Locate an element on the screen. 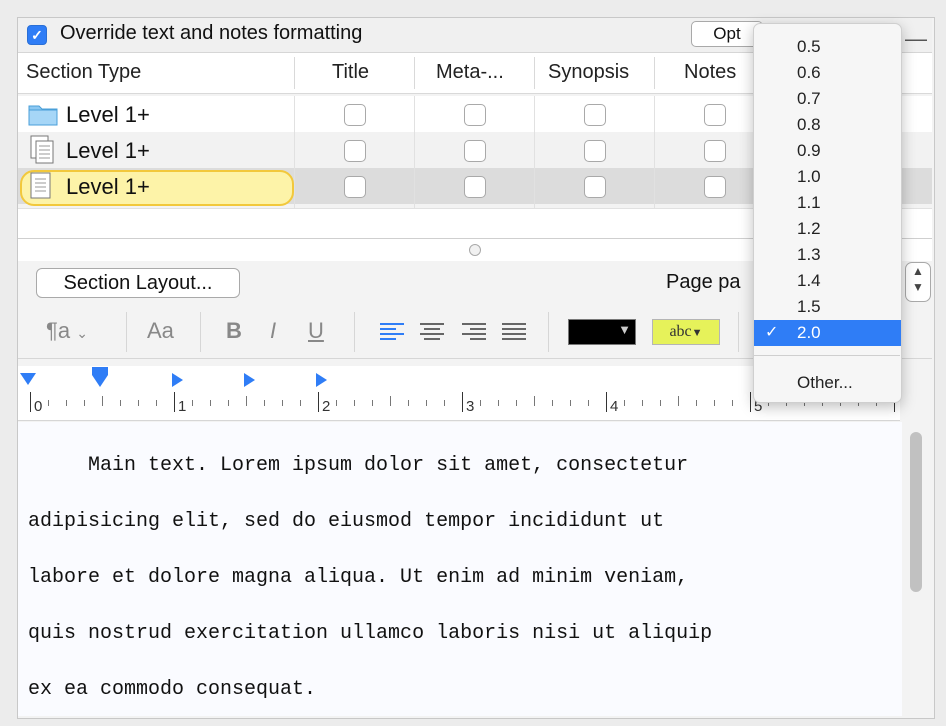 This screenshot has width=946, height=726. menu-item: 1.2 is located at coordinates (827, 229).